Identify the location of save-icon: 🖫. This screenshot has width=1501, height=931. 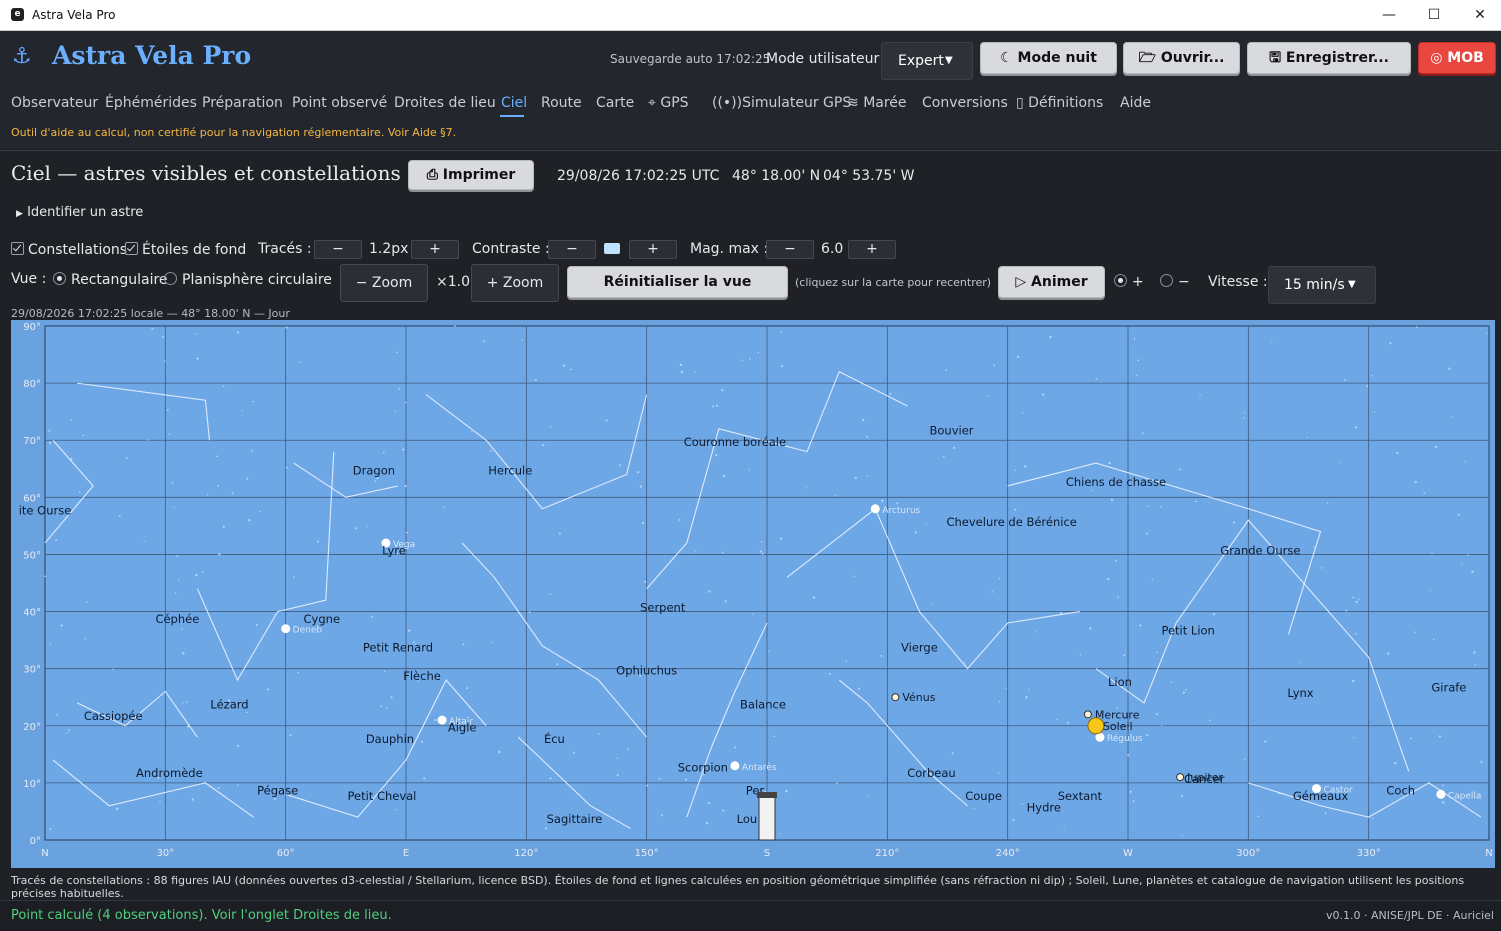
(1275, 58).